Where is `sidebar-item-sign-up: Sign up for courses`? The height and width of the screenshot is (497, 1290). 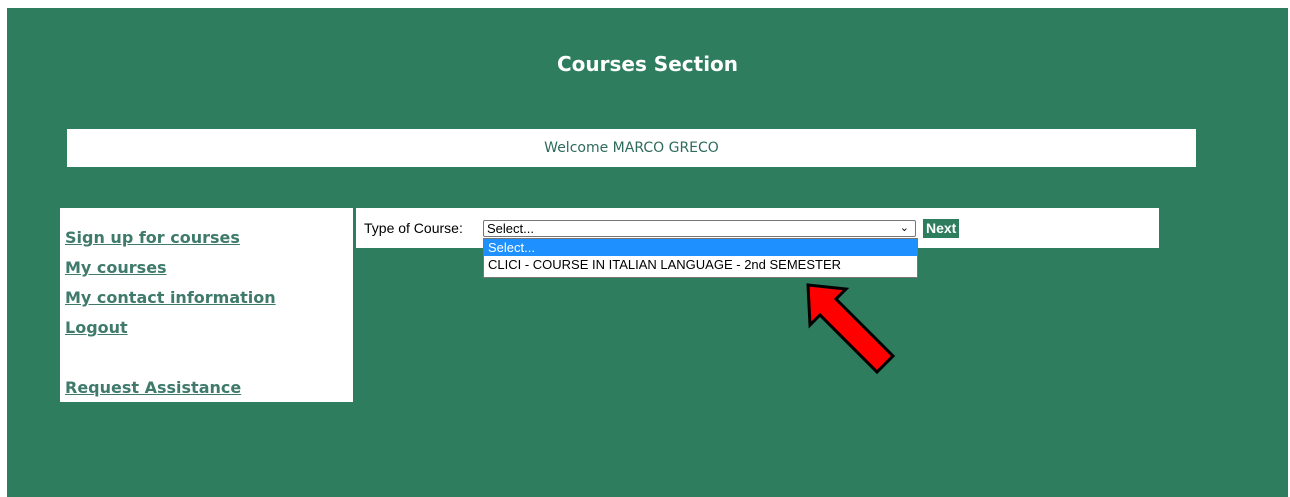 sidebar-item-sign-up: Sign up for courses is located at coordinates (152, 237).